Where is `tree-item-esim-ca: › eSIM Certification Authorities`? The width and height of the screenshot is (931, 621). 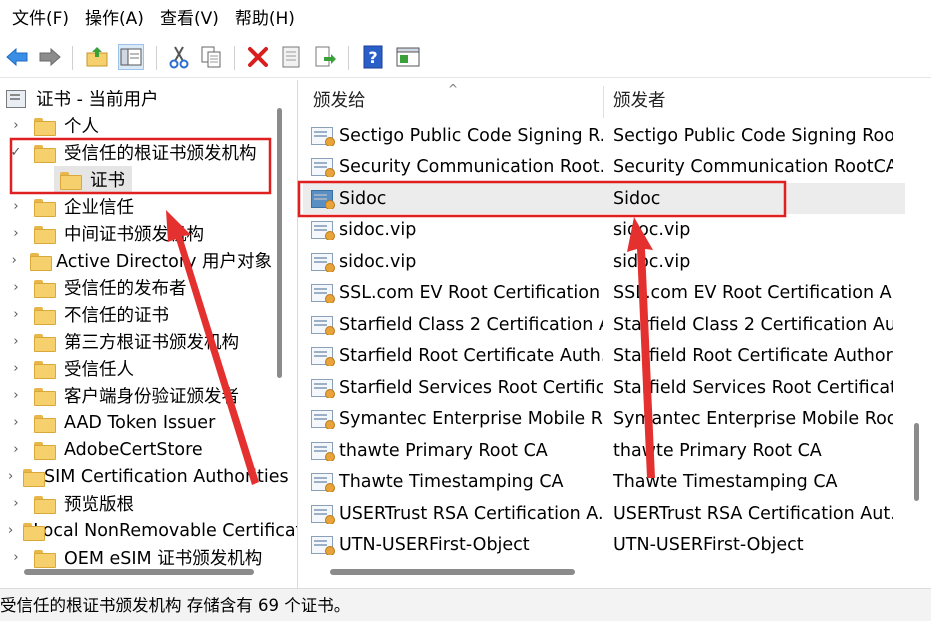 tree-item-esim-ca: › eSIM Certification Authorities is located at coordinates (144, 476).